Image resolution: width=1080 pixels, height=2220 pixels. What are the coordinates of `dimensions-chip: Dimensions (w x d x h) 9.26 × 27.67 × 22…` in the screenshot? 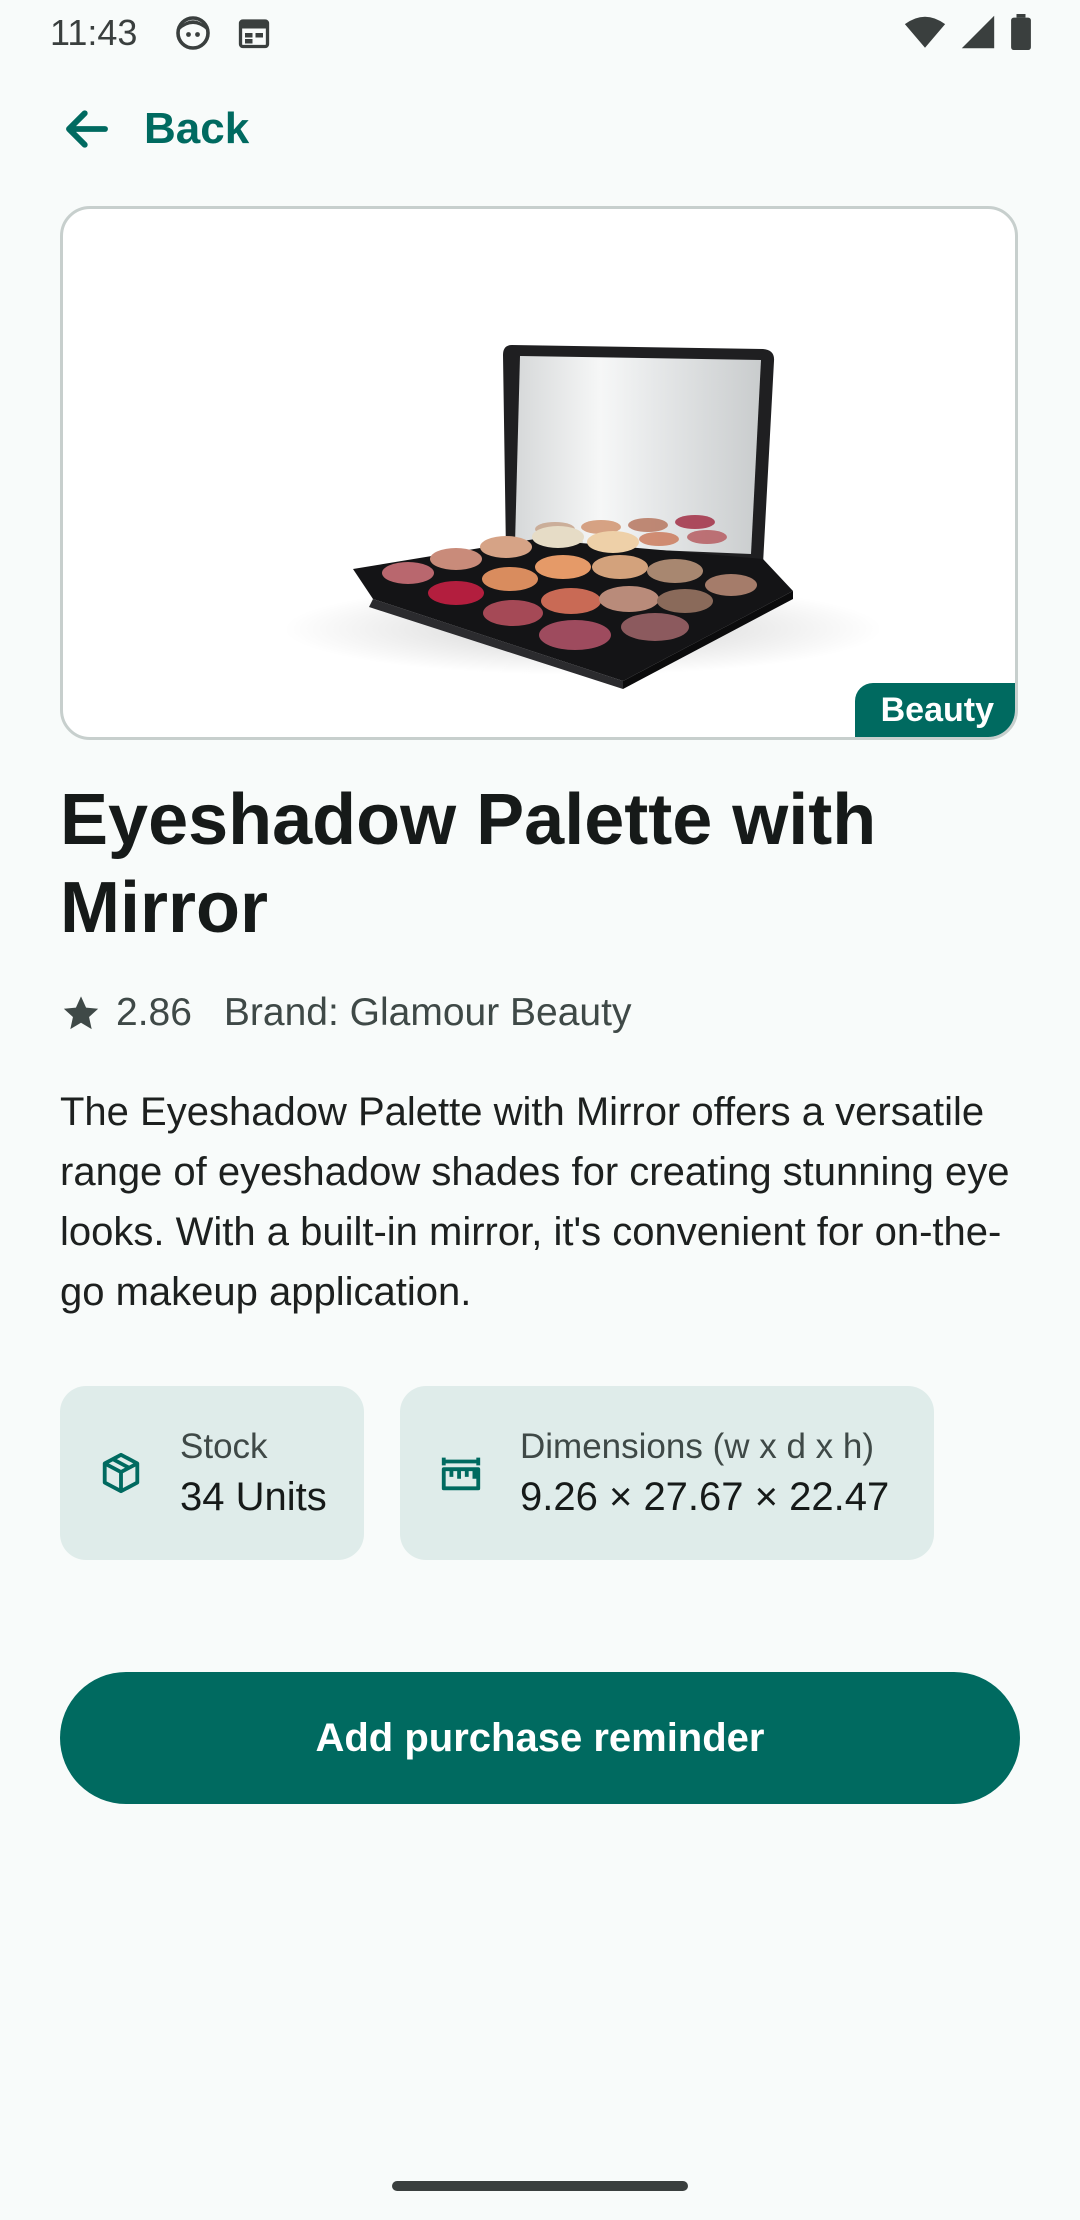 It's located at (667, 1473).